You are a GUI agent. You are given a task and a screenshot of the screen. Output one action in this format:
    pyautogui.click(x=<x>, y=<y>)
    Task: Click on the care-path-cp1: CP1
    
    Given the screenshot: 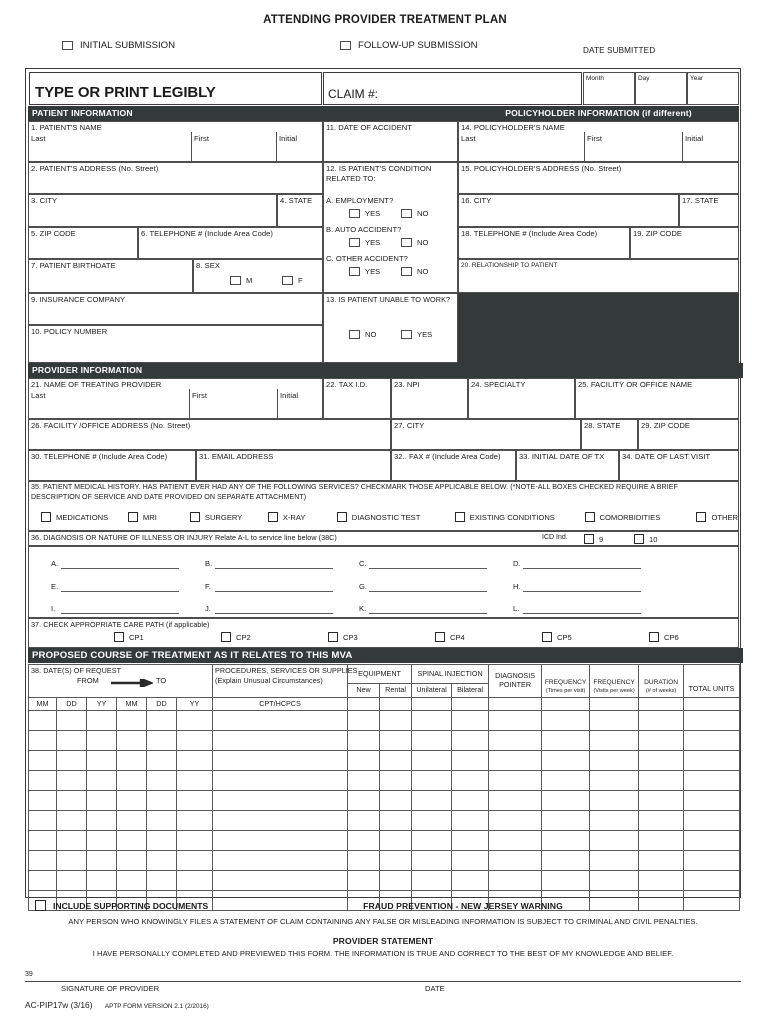 What is the action you would take?
    pyautogui.click(x=167, y=637)
    